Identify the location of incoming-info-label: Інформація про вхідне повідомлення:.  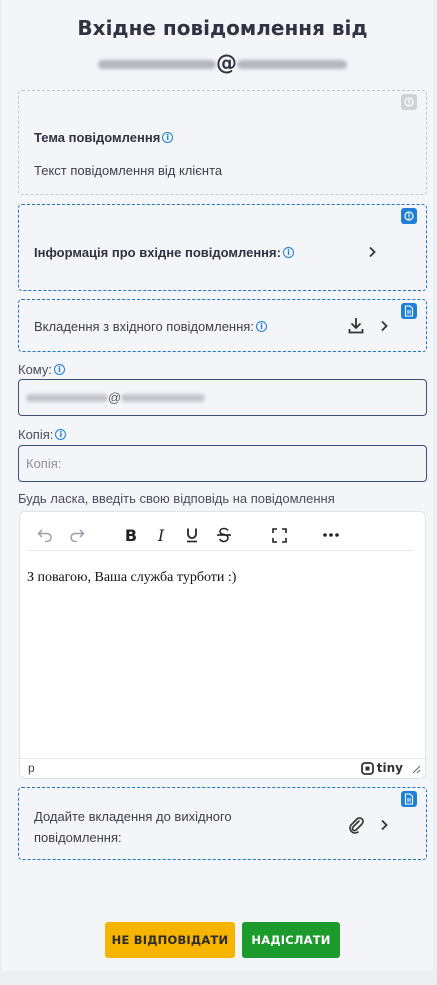
(157, 252).